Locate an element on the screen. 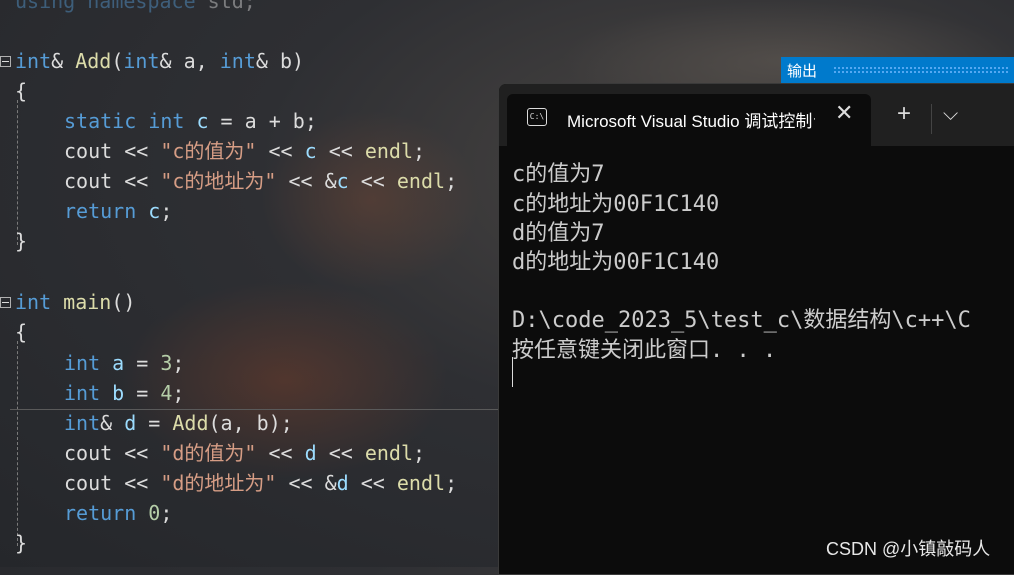  code-line: int a = 3; is located at coordinates (124, 363).